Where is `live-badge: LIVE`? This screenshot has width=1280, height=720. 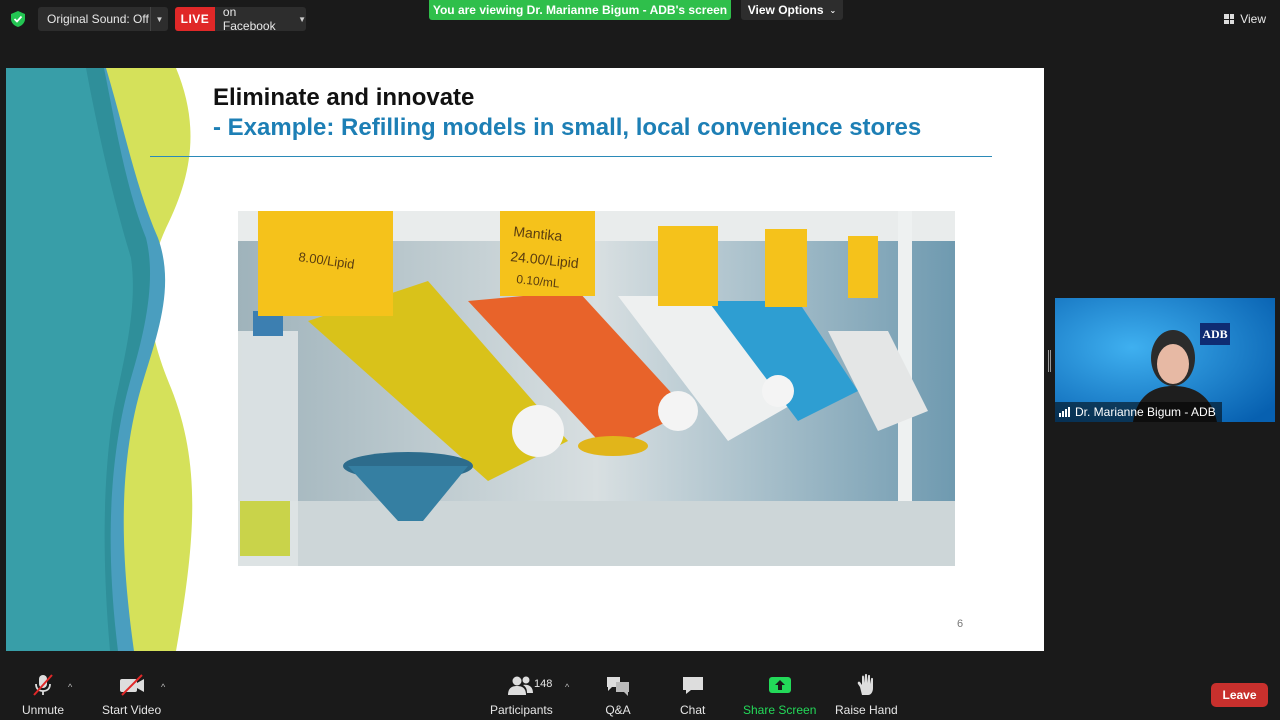 live-badge: LIVE is located at coordinates (195, 19).